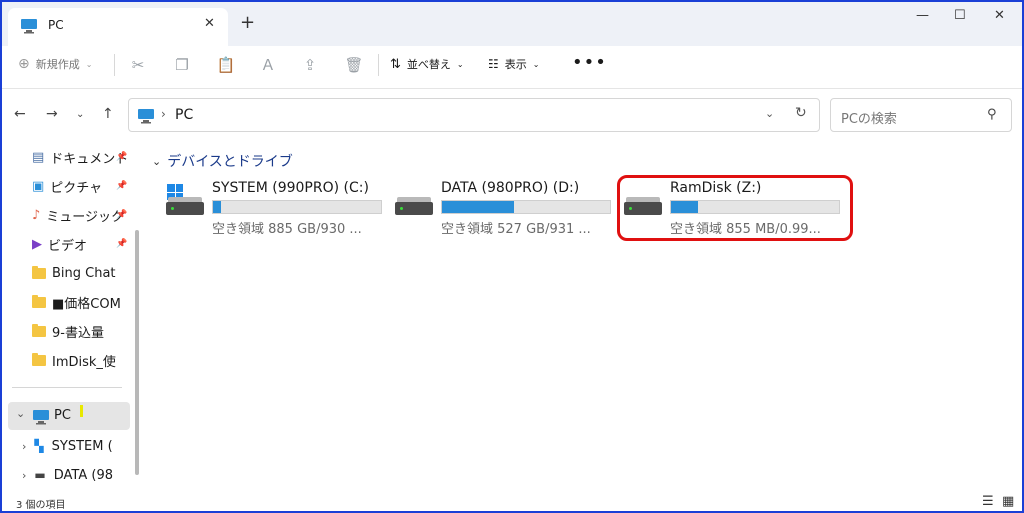 The width and height of the screenshot is (1024, 513). I want to click on close-window-icon: ✕, so click(999, 15).